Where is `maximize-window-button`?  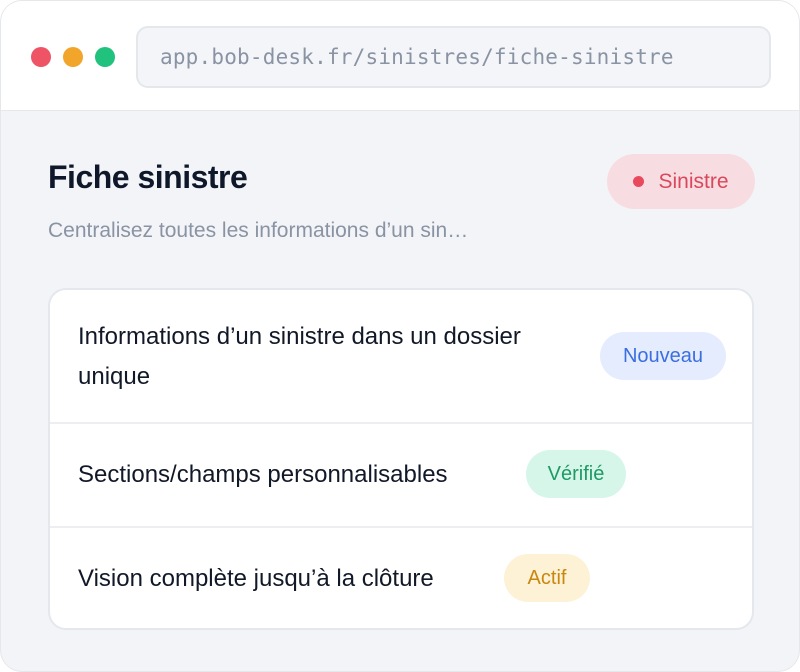
maximize-window-button is located at coordinates (105, 57).